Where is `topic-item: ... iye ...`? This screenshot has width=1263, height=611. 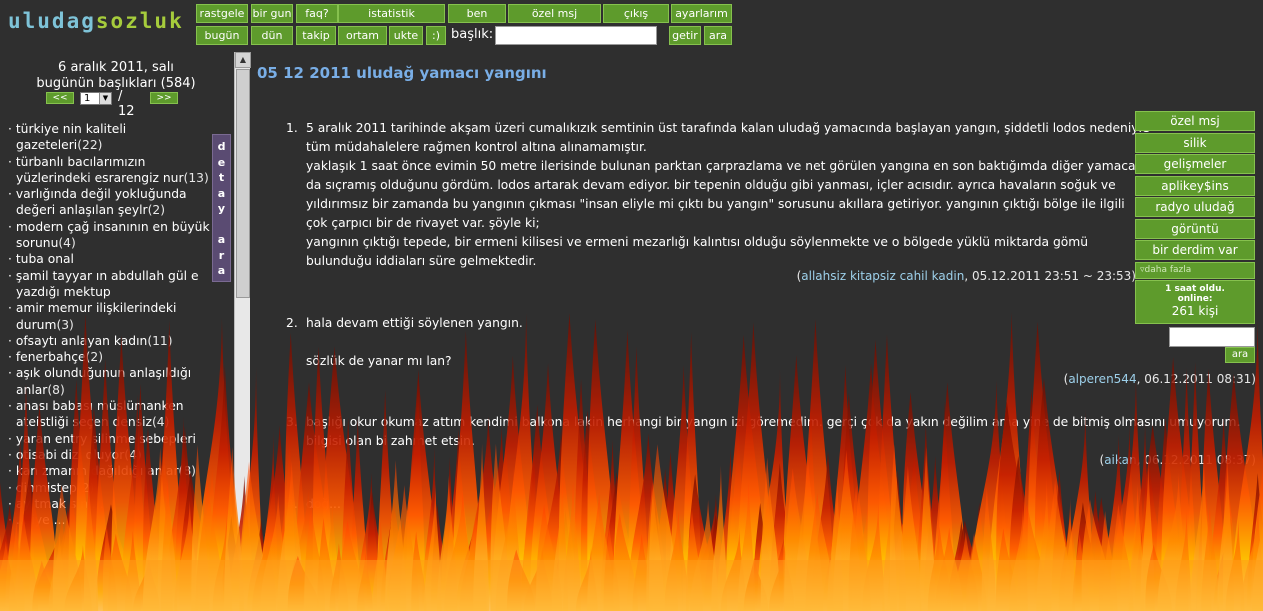
topic-item: ... iye ... is located at coordinates (111, 520).